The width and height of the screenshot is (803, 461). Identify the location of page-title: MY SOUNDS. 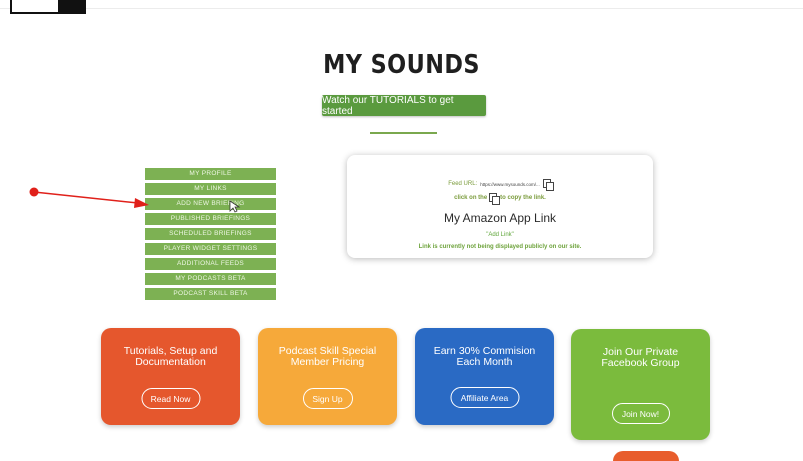
(401, 65).